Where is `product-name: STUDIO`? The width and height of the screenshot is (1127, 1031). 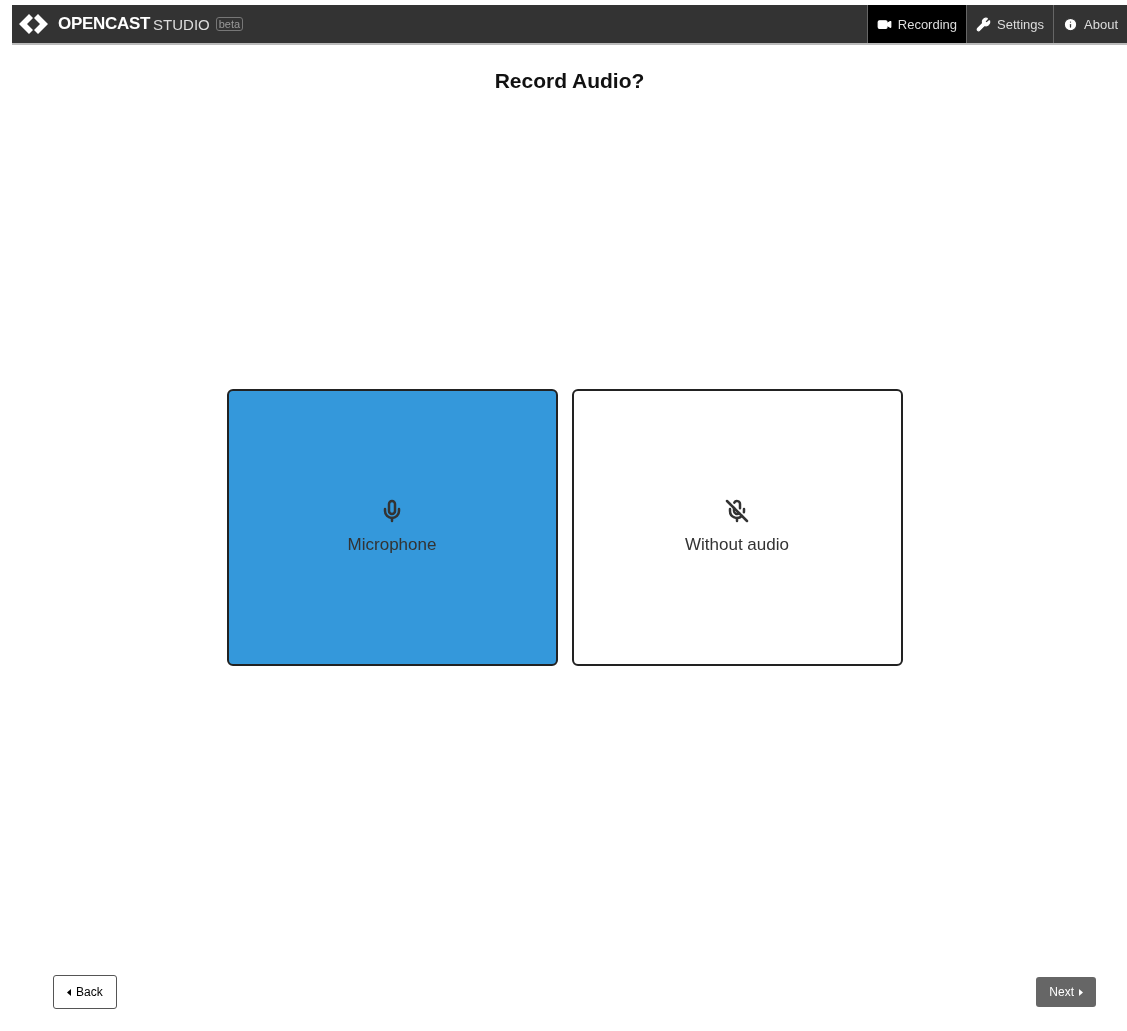
product-name: STUDIO is located at coordinates (181, 24).